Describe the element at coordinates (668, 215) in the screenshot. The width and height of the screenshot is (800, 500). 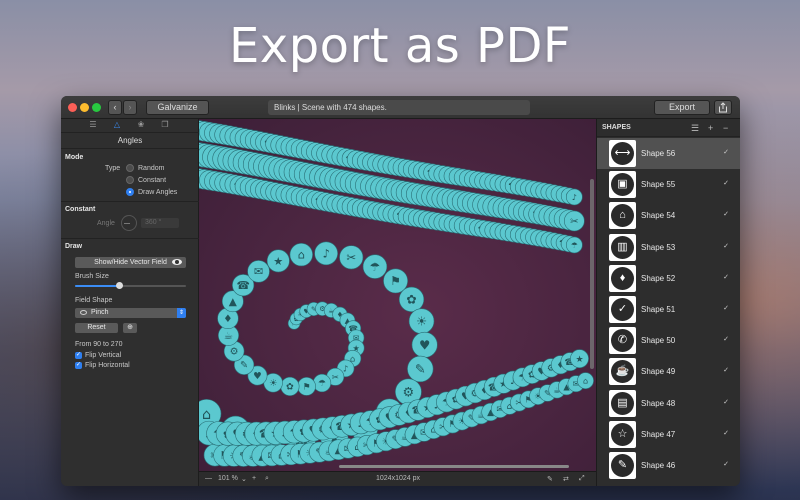
I see `shape-row: ⌂ Shape 54 ✓` at that location.